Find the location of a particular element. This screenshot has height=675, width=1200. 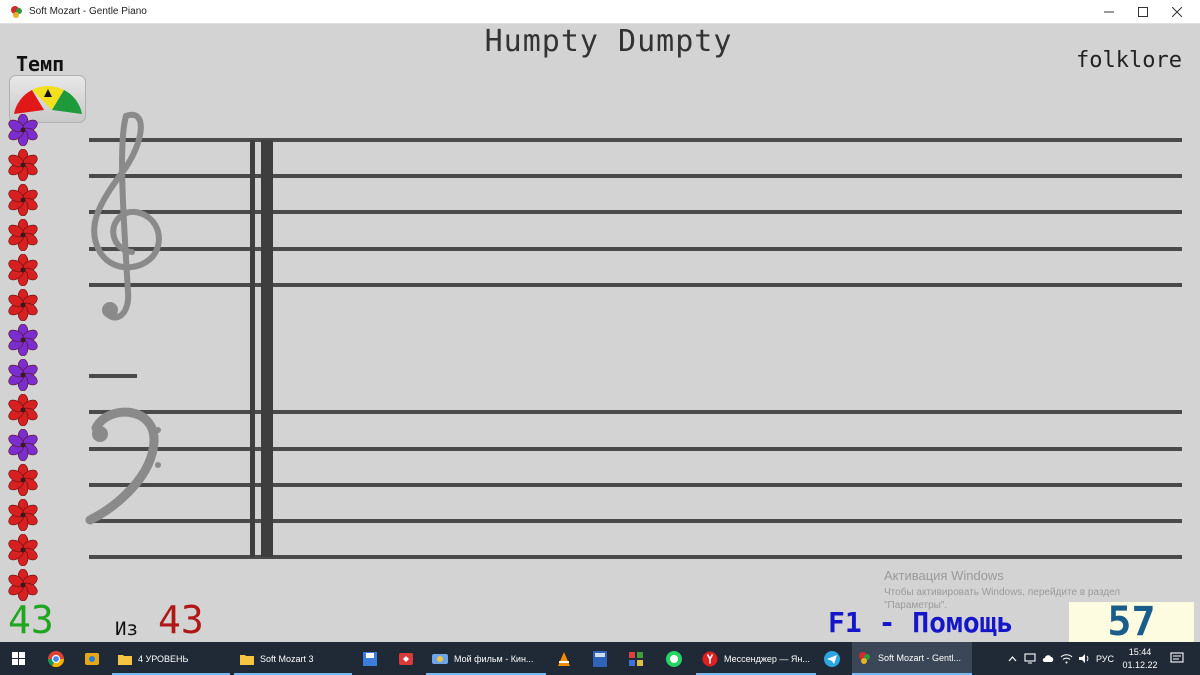

counter-value: 57 is located at coordinates (1131, 622).